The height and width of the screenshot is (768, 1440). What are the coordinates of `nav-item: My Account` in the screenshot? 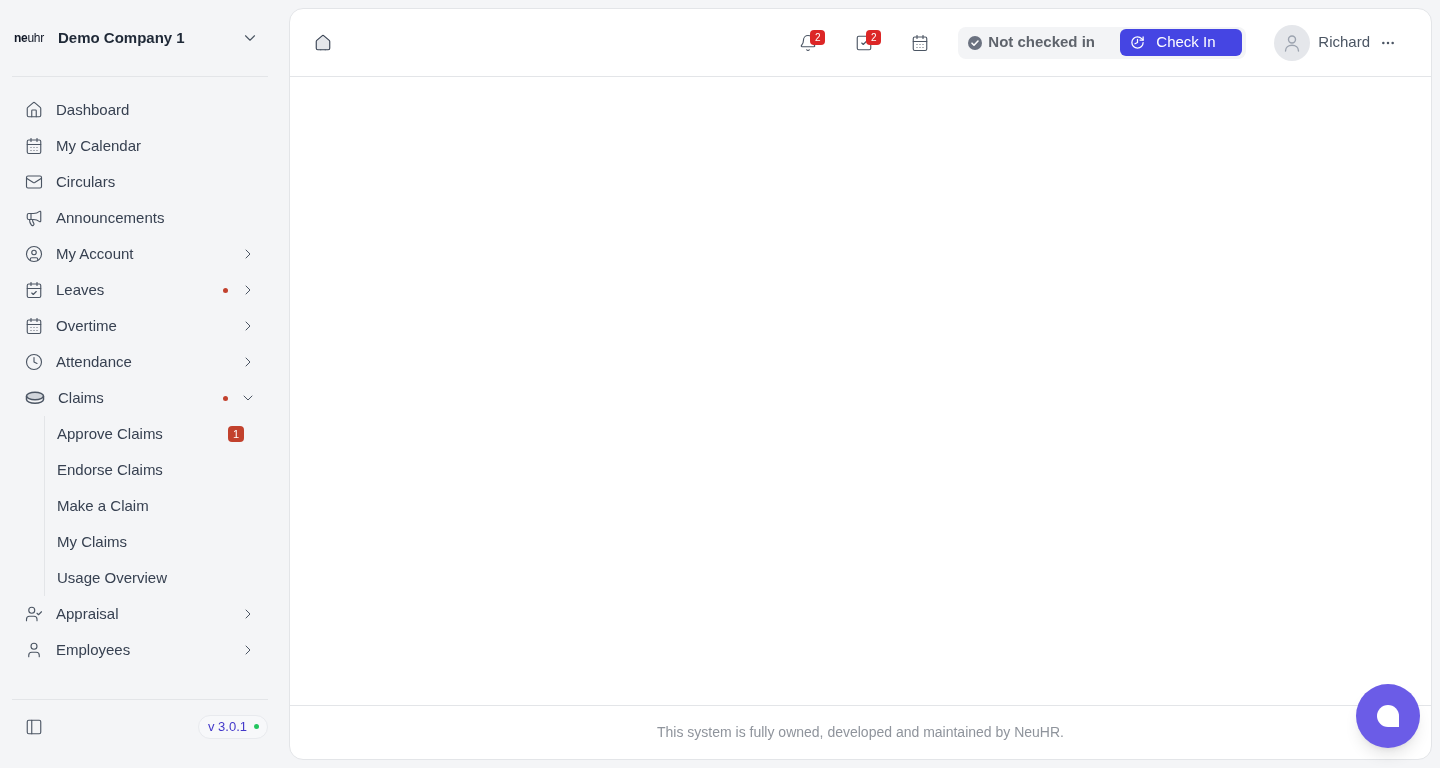 It's located at (126, 254).